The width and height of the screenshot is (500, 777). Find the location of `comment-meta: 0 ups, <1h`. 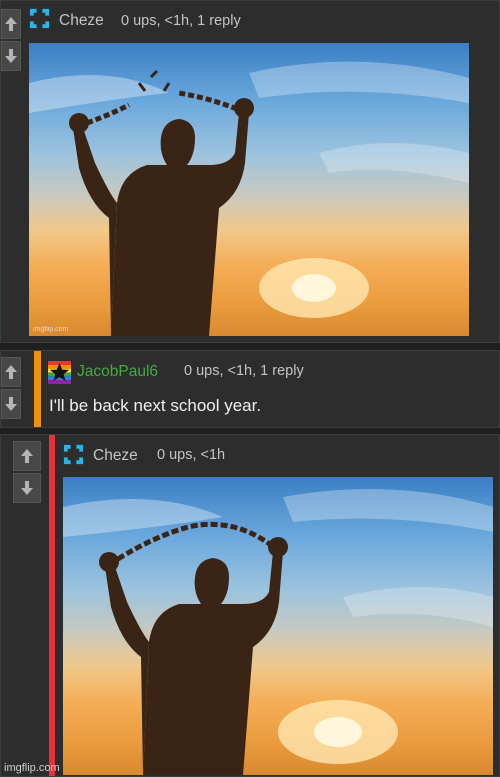

comment-meta: 0 ups, <1h is located at coordinates (191, 455).